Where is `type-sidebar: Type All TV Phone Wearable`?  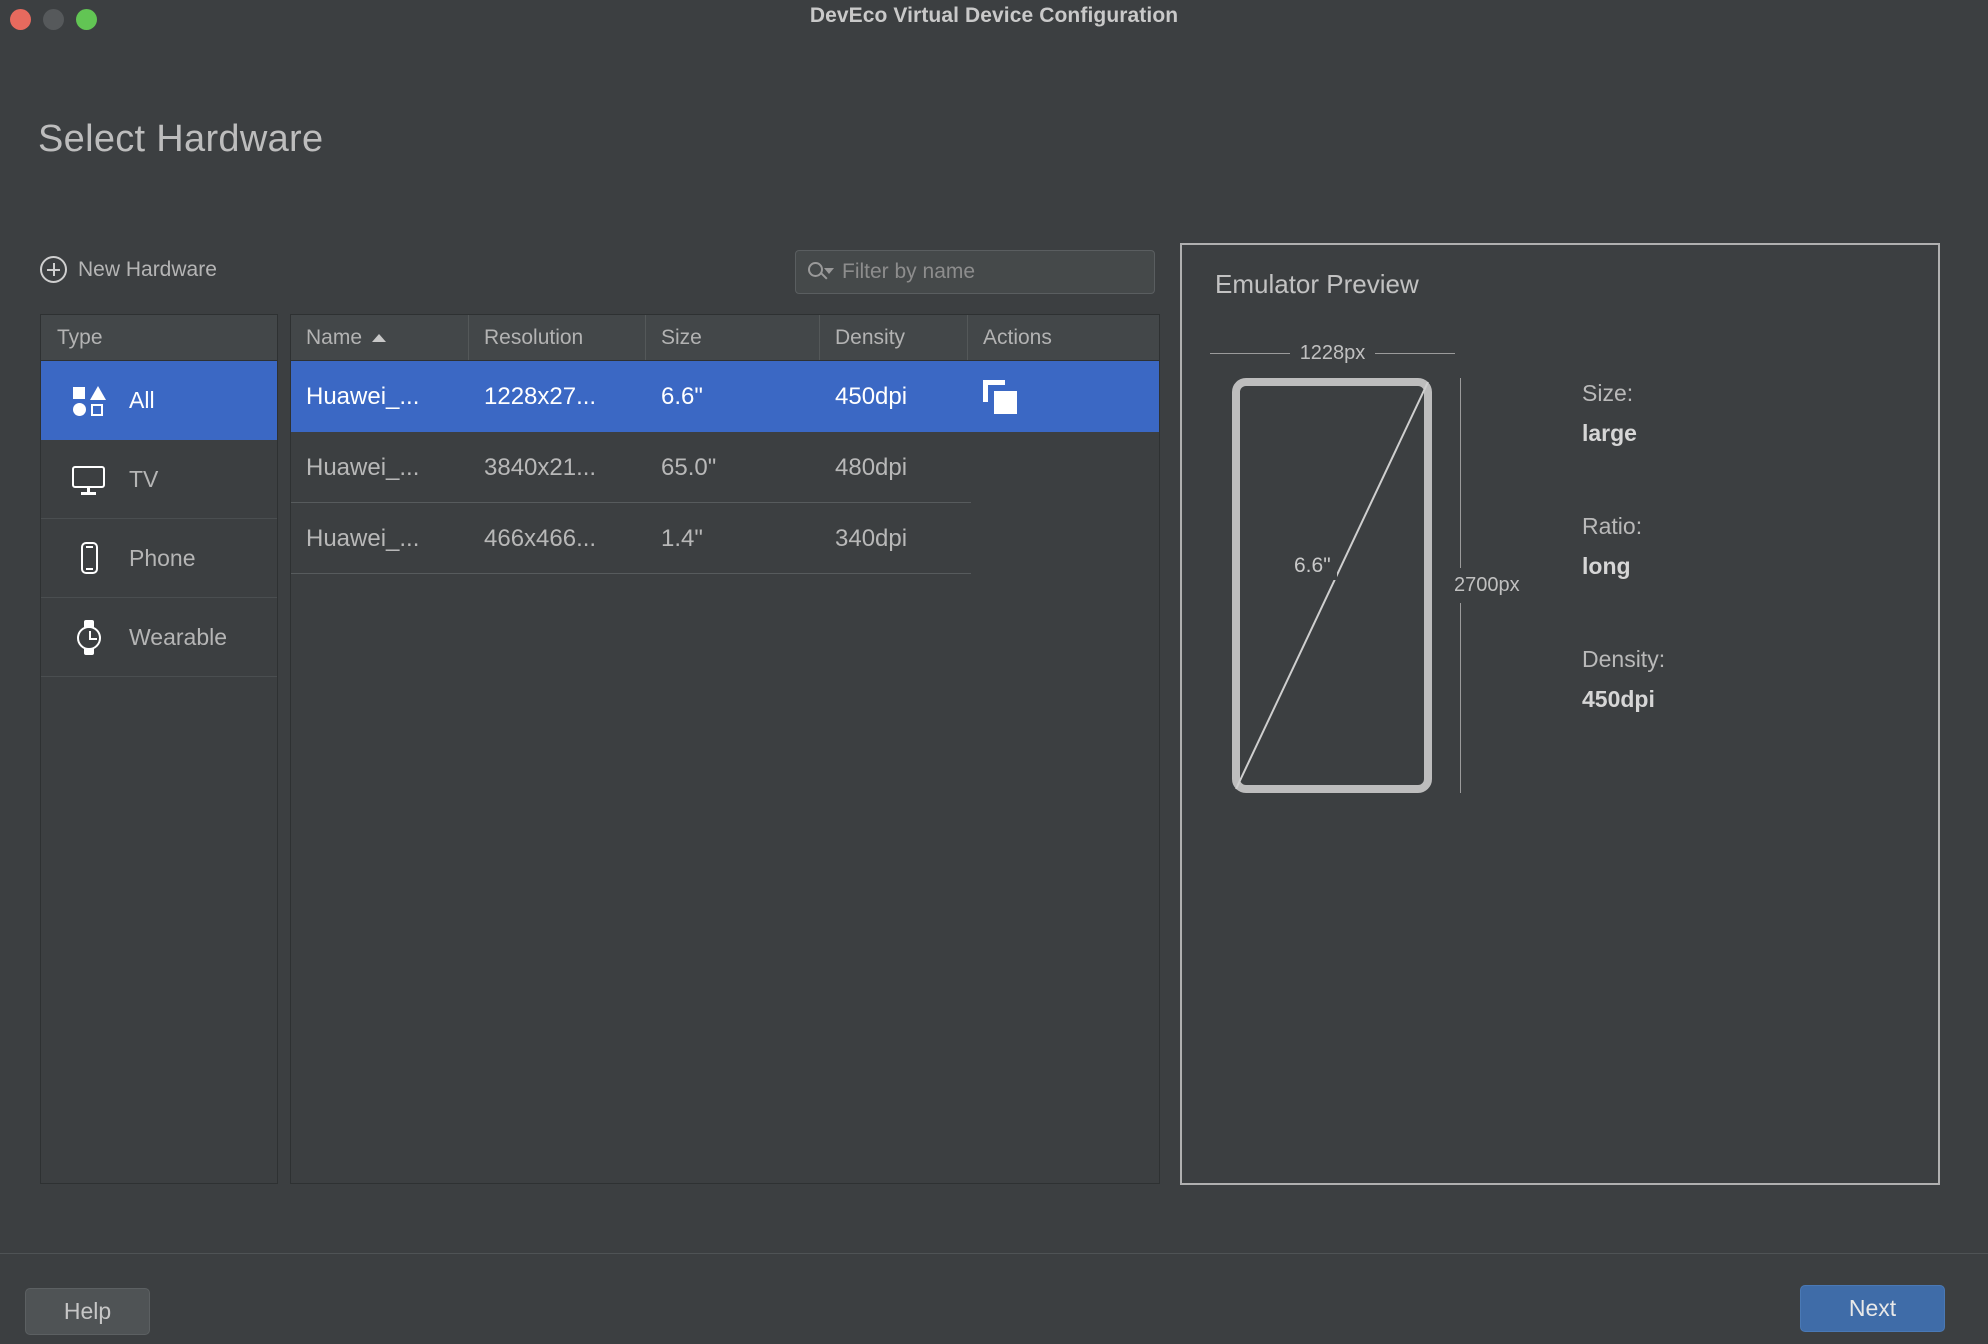
type-sidebar: Type All TV Phone Wearable is located at coordinates (159, 749).